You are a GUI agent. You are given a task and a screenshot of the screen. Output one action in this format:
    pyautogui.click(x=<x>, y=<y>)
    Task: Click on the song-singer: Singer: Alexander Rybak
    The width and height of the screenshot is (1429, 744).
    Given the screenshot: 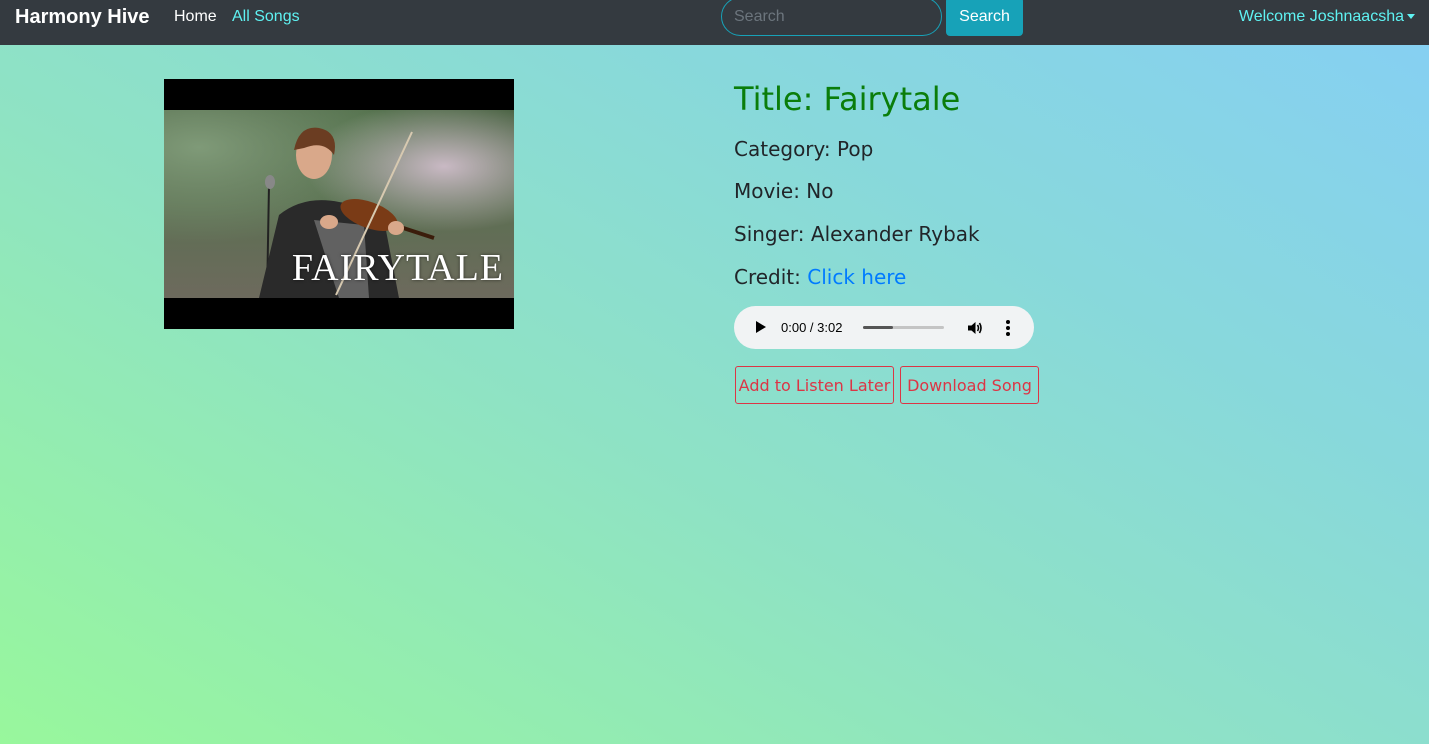 What is the action you would take?
    pyautogui.click(x=857, y=234)
    